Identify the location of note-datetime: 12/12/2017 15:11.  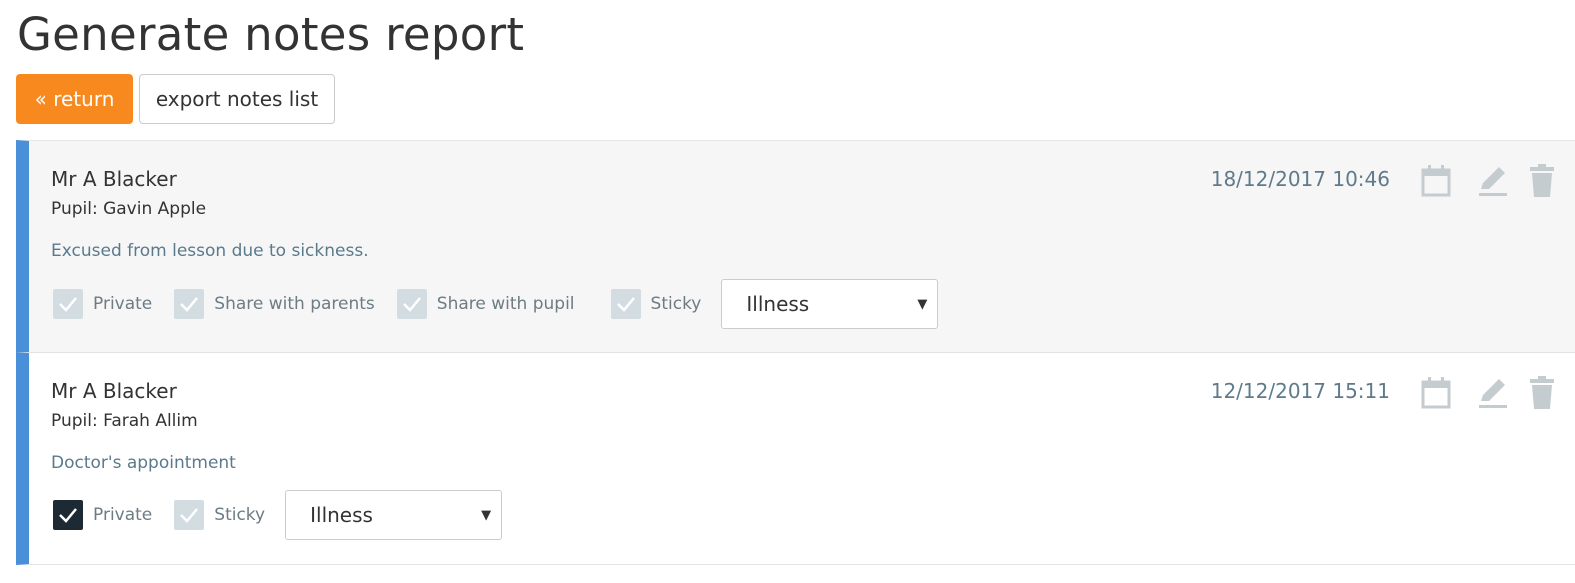
(1300, 391).